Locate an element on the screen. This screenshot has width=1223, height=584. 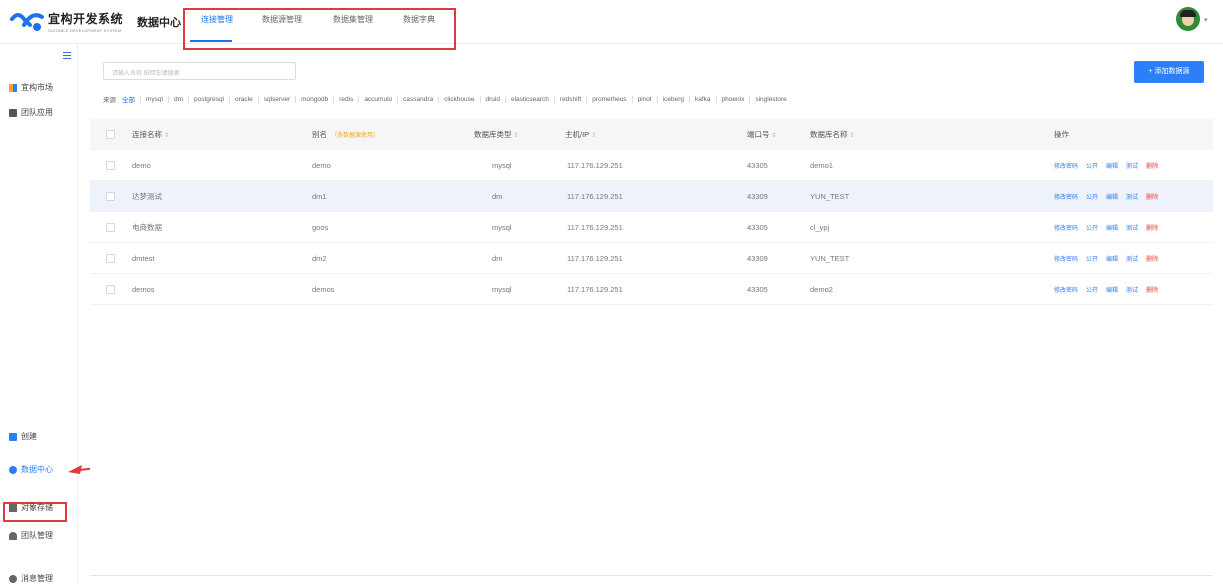
source-filter-item: oracle is located at coordinates (243, 99).